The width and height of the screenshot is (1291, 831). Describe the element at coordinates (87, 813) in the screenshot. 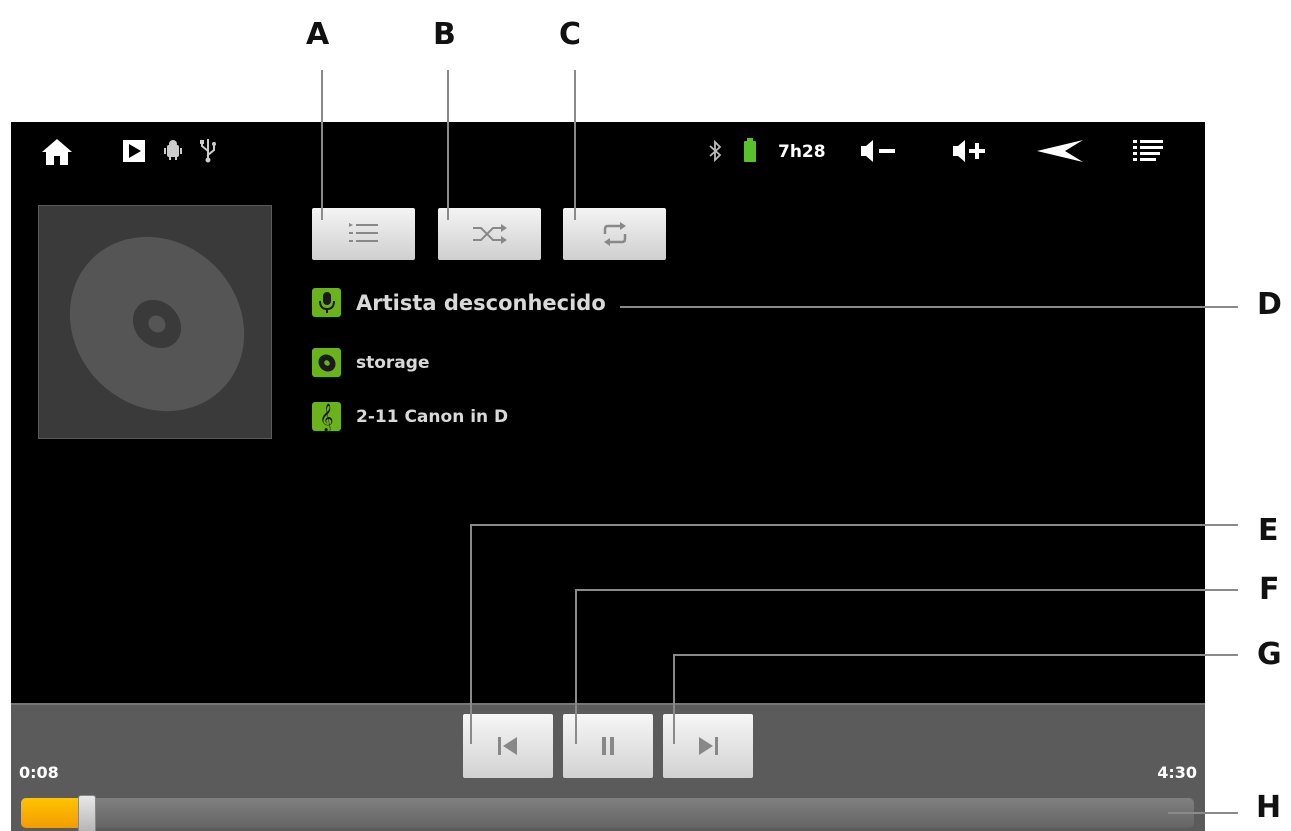

I see `seek-thumb` at that location.